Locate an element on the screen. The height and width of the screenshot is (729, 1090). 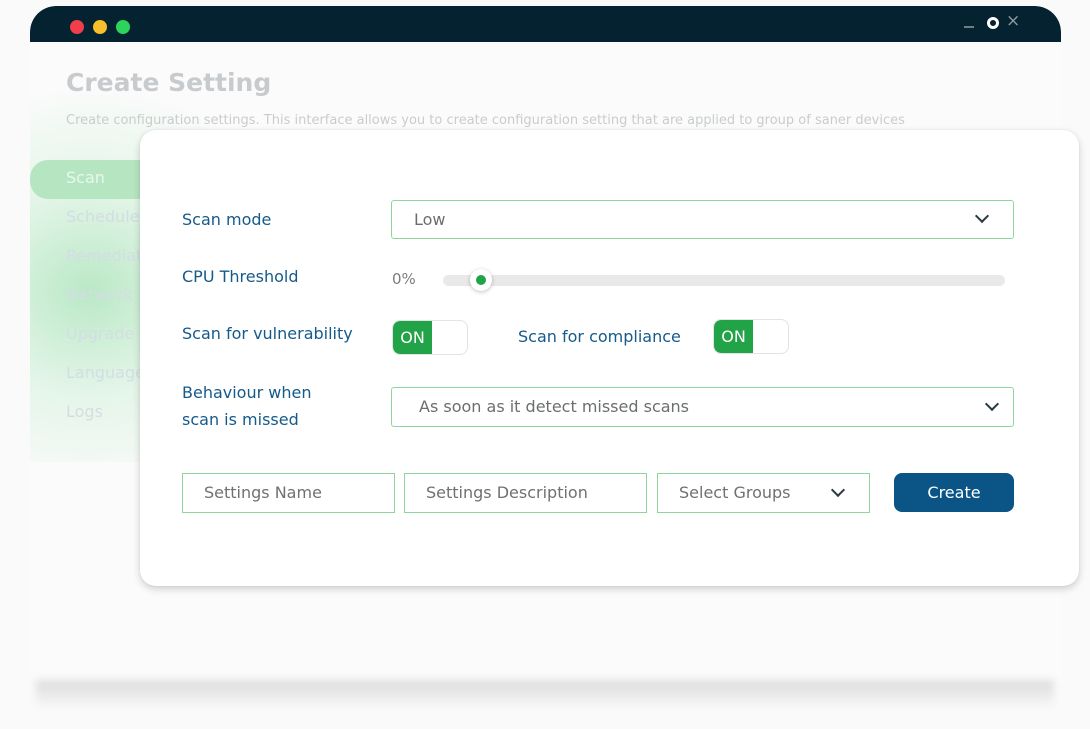
title-bar: × is located at coordinates (545, 24).